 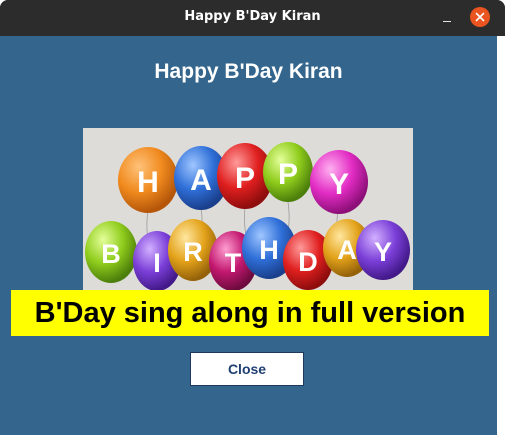 I want to click on window-title: Happy B'Day Kiran, so click(x=252, y=16).